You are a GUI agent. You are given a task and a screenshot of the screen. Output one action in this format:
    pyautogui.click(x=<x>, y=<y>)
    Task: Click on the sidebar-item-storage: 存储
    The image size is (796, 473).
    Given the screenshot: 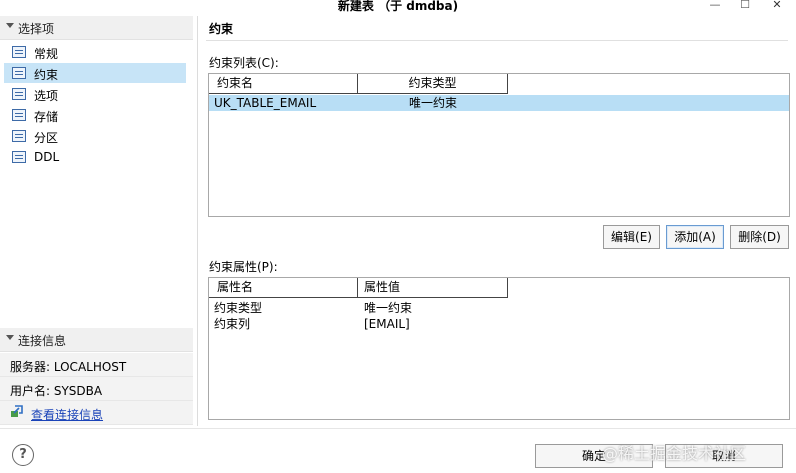 What is the action you would take?
    pyautogui.click(x=95, y=115)
    